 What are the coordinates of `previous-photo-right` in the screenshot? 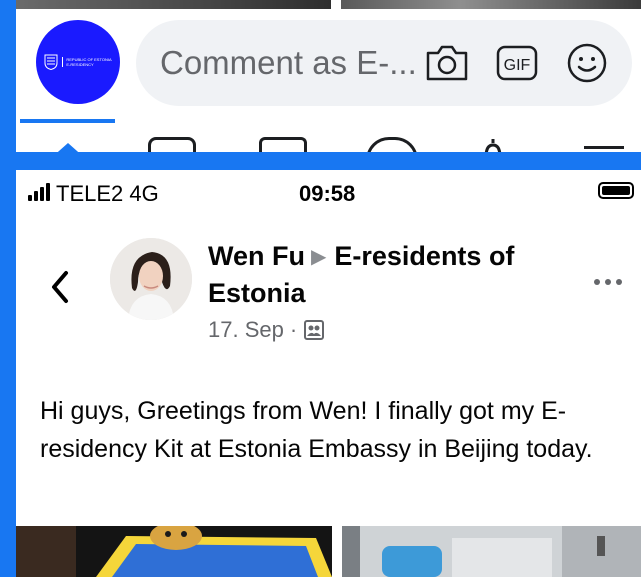 It's located at (491, 4).